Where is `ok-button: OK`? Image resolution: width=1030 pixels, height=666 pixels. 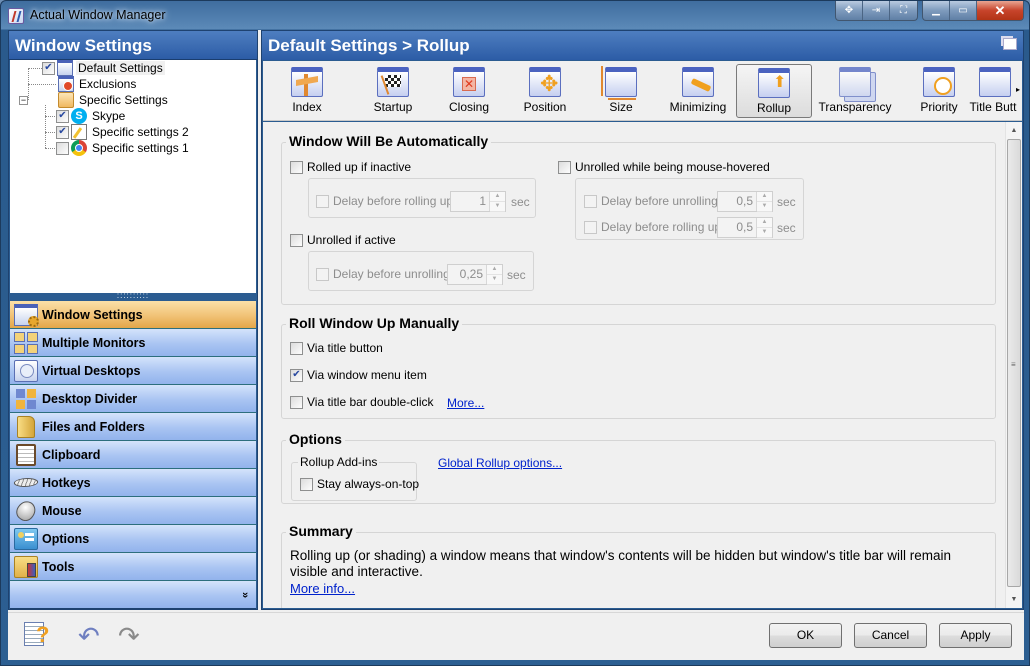
ok-button: OK is located at coordinates (805, 635).